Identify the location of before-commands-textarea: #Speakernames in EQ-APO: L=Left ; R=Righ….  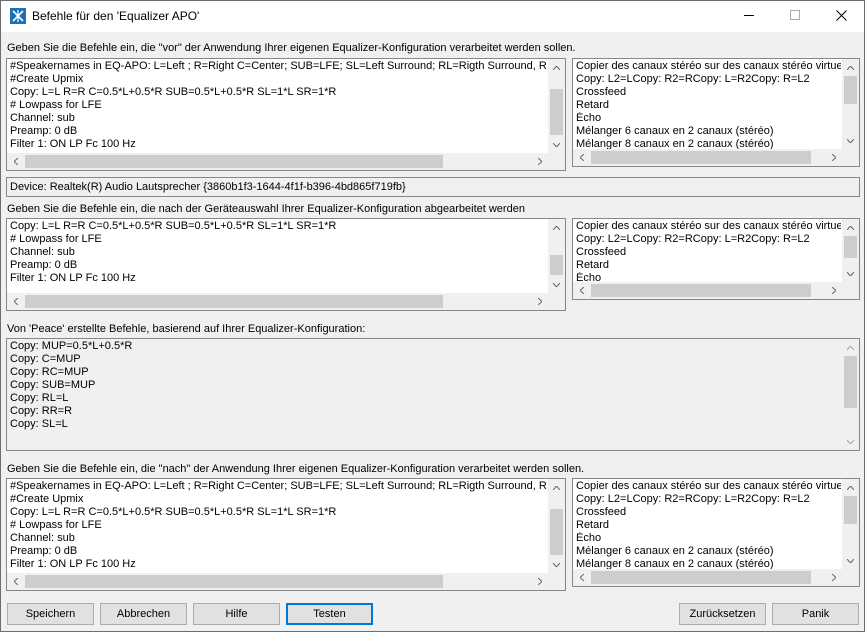
(286, 114).